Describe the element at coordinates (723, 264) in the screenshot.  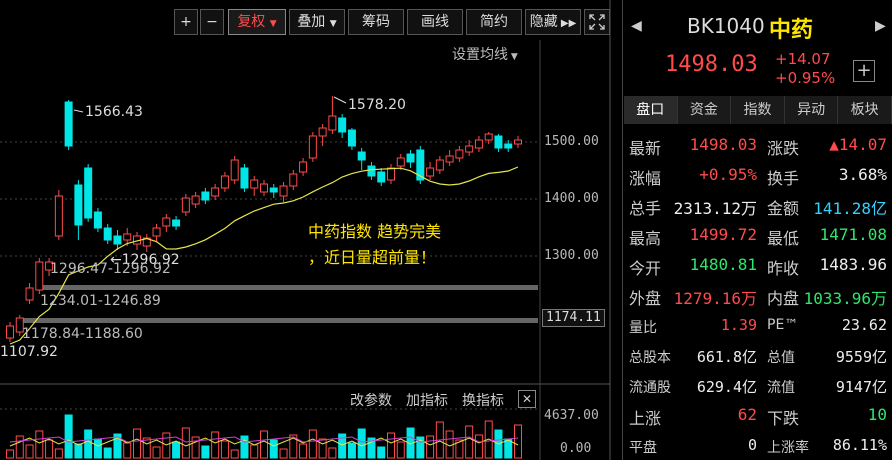
I see `quote-value: 1480.81` at that location.